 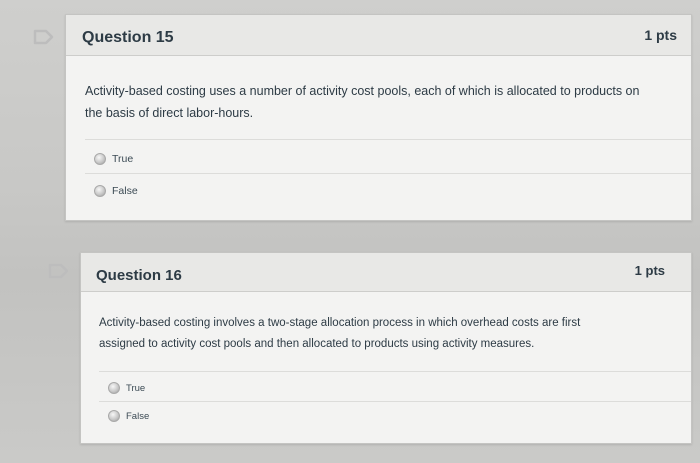 I want to click on question-header: Question 16 1 pts, so click(x=386, y=272).